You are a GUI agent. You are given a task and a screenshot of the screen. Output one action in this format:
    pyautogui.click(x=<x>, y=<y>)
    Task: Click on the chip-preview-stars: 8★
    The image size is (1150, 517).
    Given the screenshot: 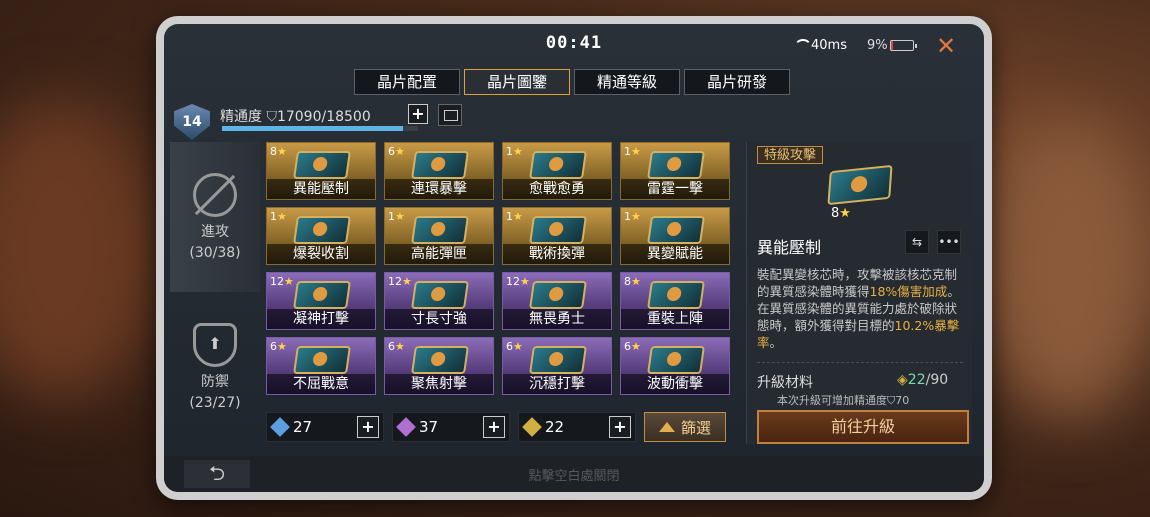 What is the action you would take?
    pyautogui.click(x=841, y=213)
    